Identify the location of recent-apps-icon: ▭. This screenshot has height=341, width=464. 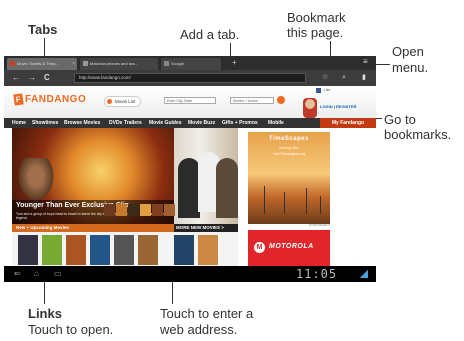
(58, 274).